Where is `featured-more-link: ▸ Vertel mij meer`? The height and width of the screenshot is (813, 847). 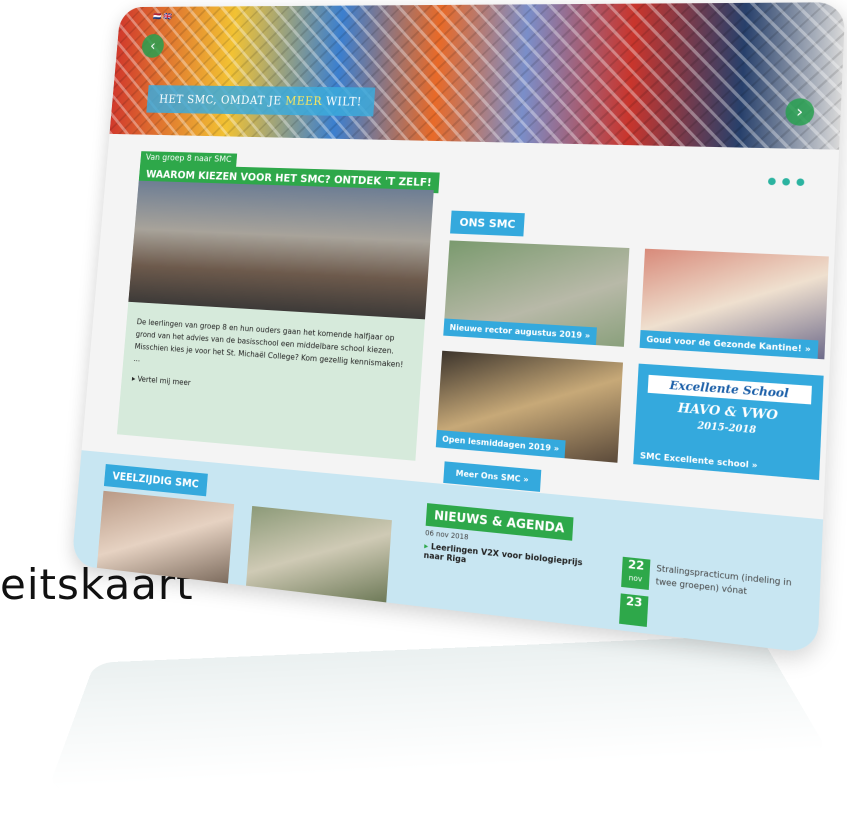
featured-more-link: ▸ Vertel mij meer is located at coordinates (269, 389).